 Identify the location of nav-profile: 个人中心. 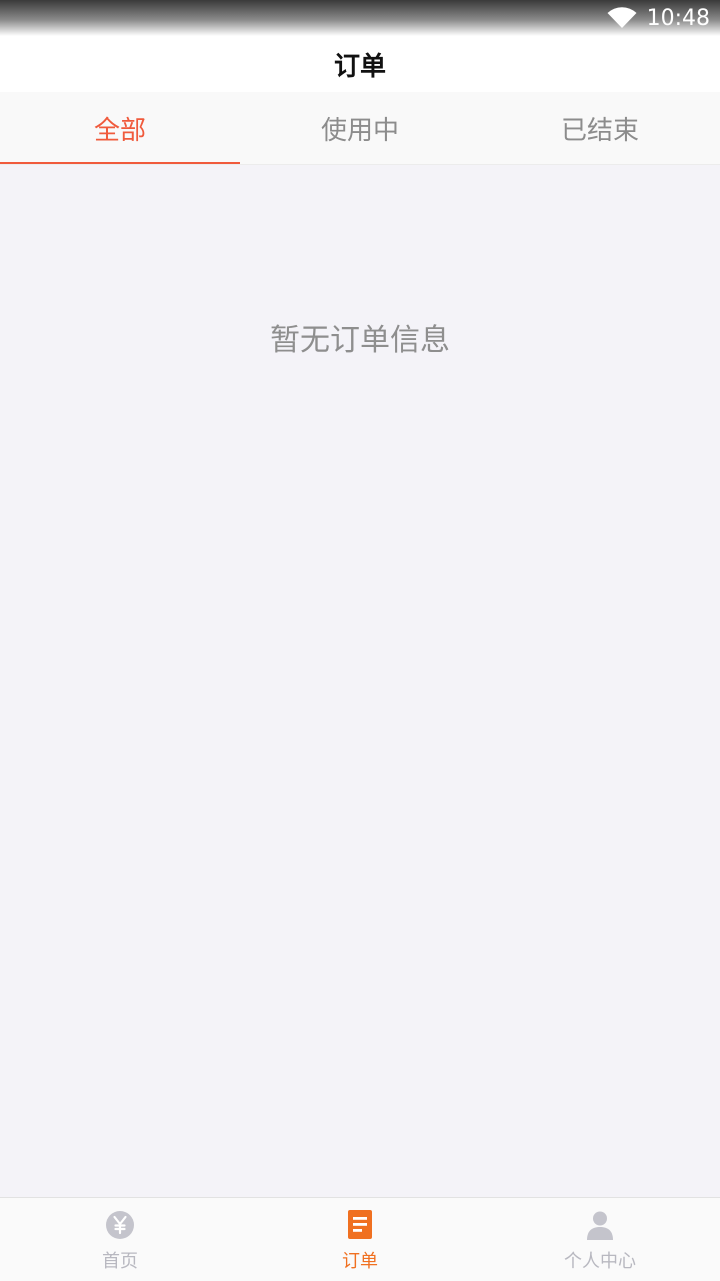
(600, 1239).